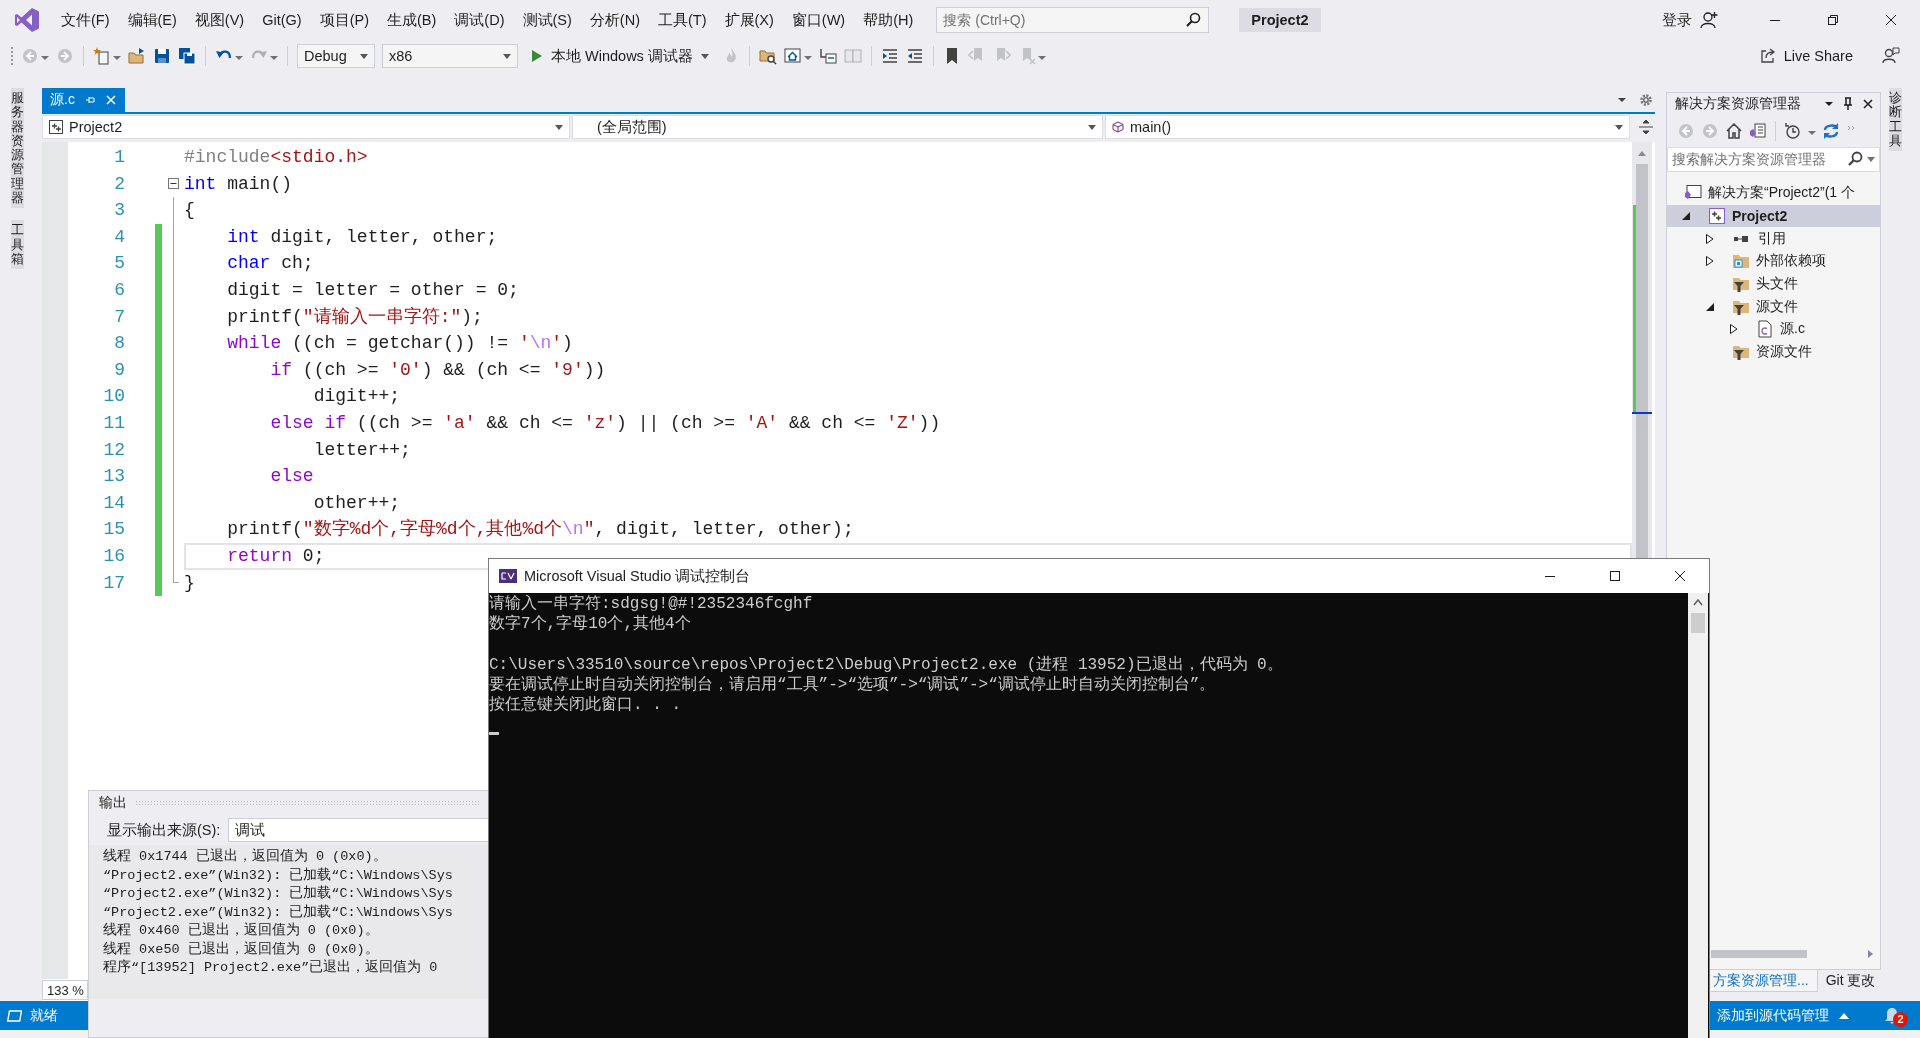 Image resolution: width=1920 pixels, height=1038 pixels. What do you see at coordinates (412, 20) in the screenshot?
I see `menu-item: 生成(B)` at bounding box center [412, 20].